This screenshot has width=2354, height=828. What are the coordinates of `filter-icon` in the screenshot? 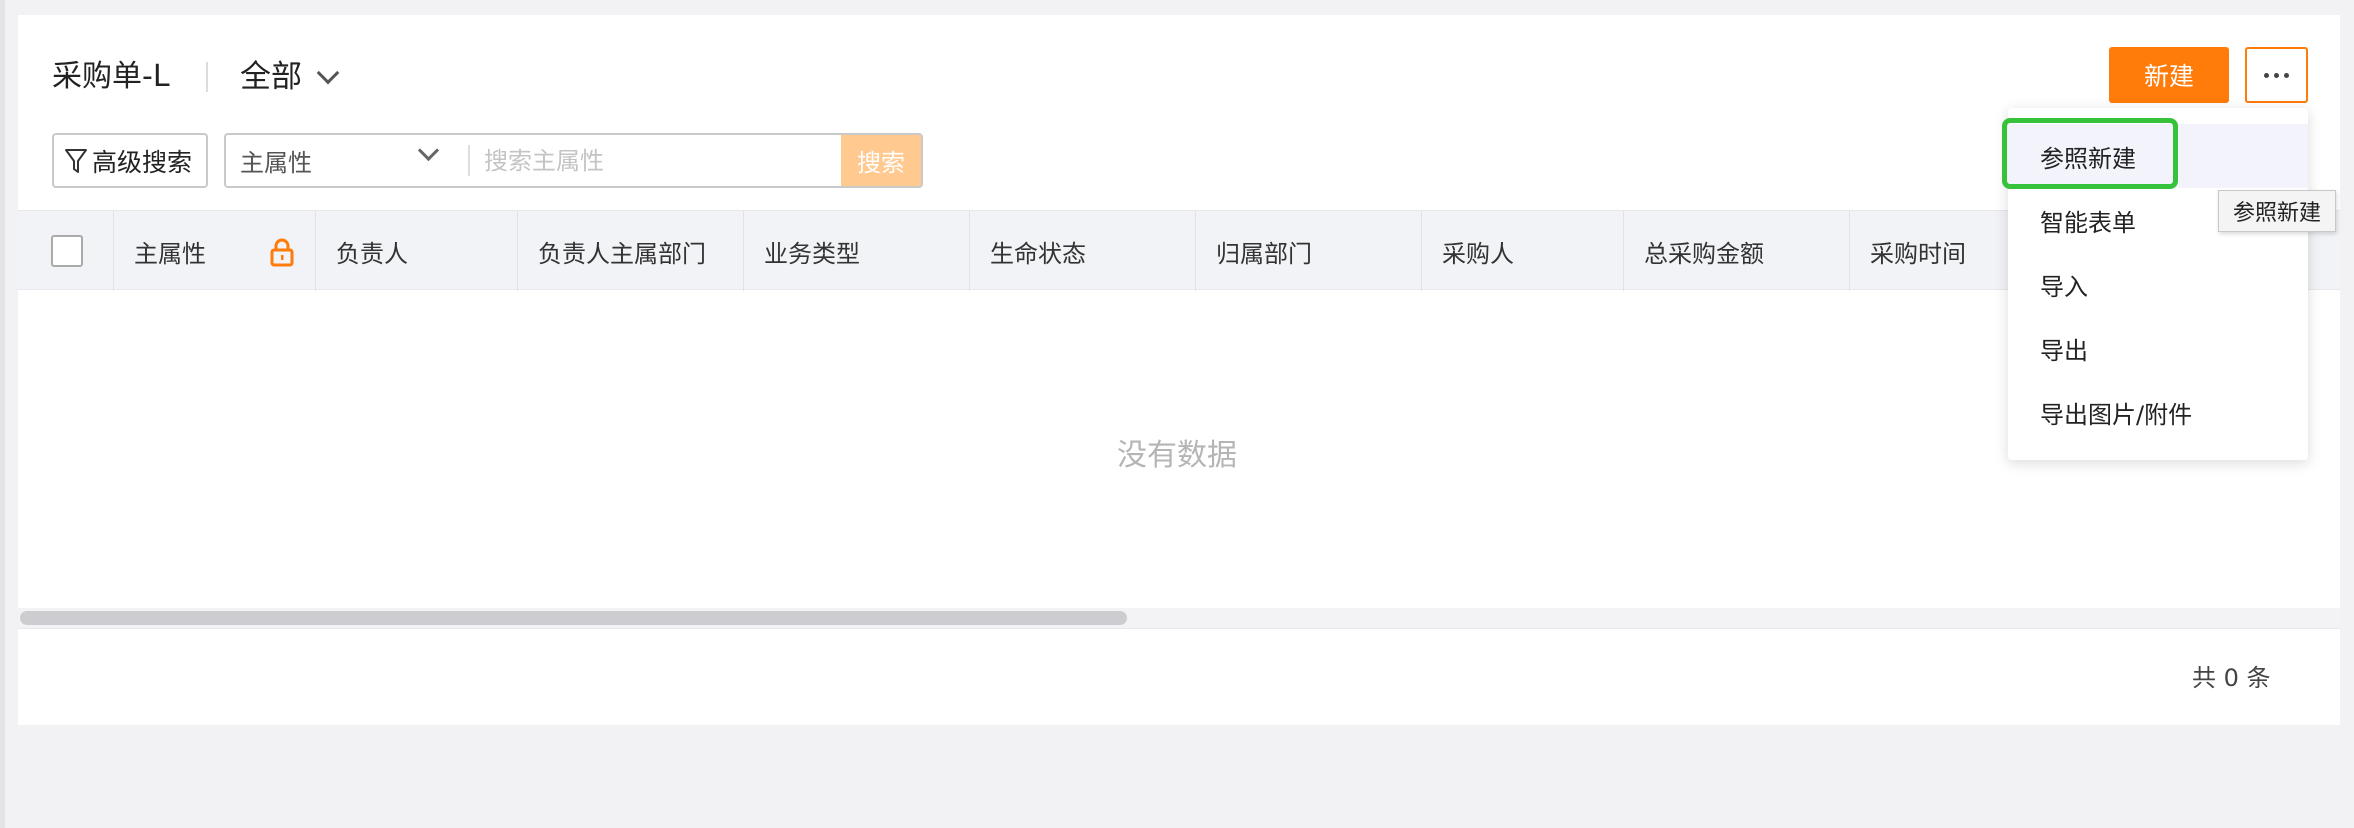 It's located at (76, 160).